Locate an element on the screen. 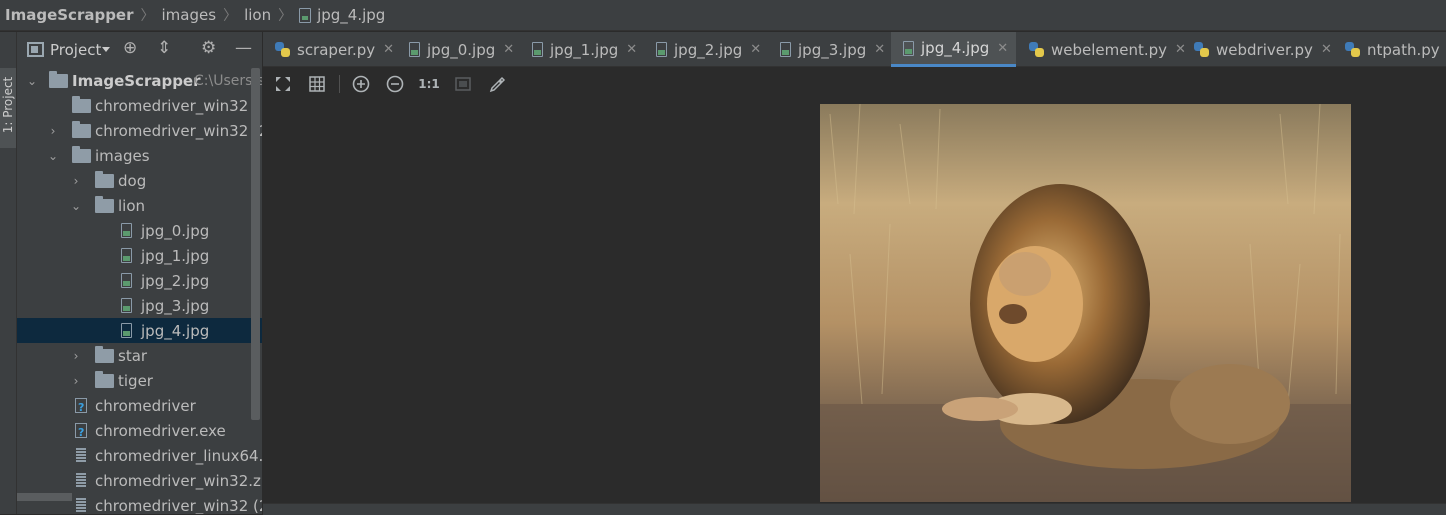  tree-item: › dog is located at coordinates (139, 180).